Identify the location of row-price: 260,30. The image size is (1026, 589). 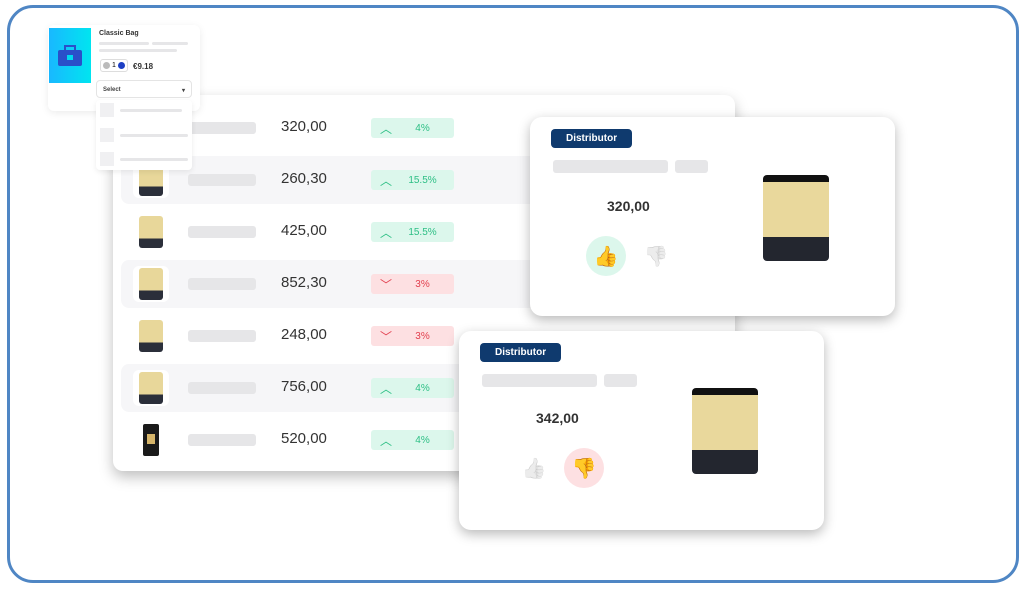
(304, 178).